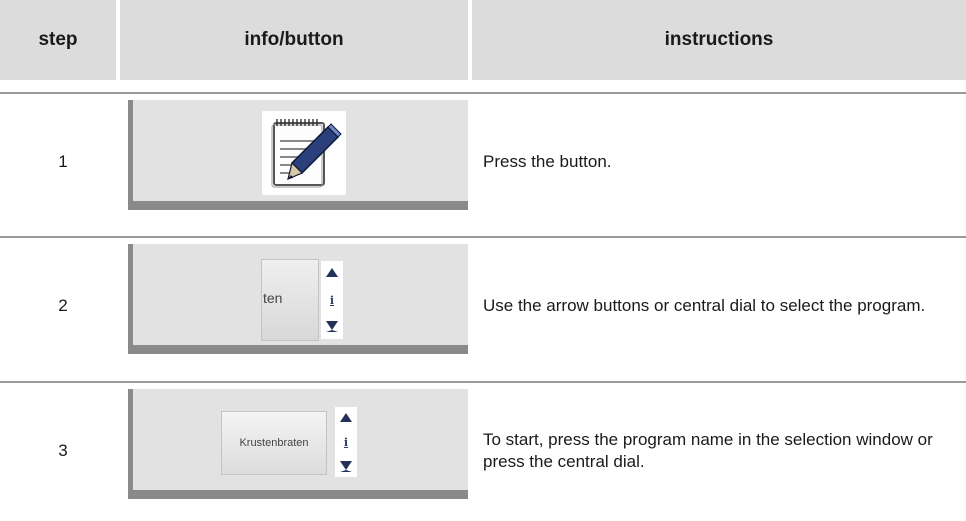 Image resolution: width=966 pixels, height=521 pixels. What do you see at coordinates (272, 298) in the screenshot?
I see `program-list-item: ten` at bounding box center [272, 298].